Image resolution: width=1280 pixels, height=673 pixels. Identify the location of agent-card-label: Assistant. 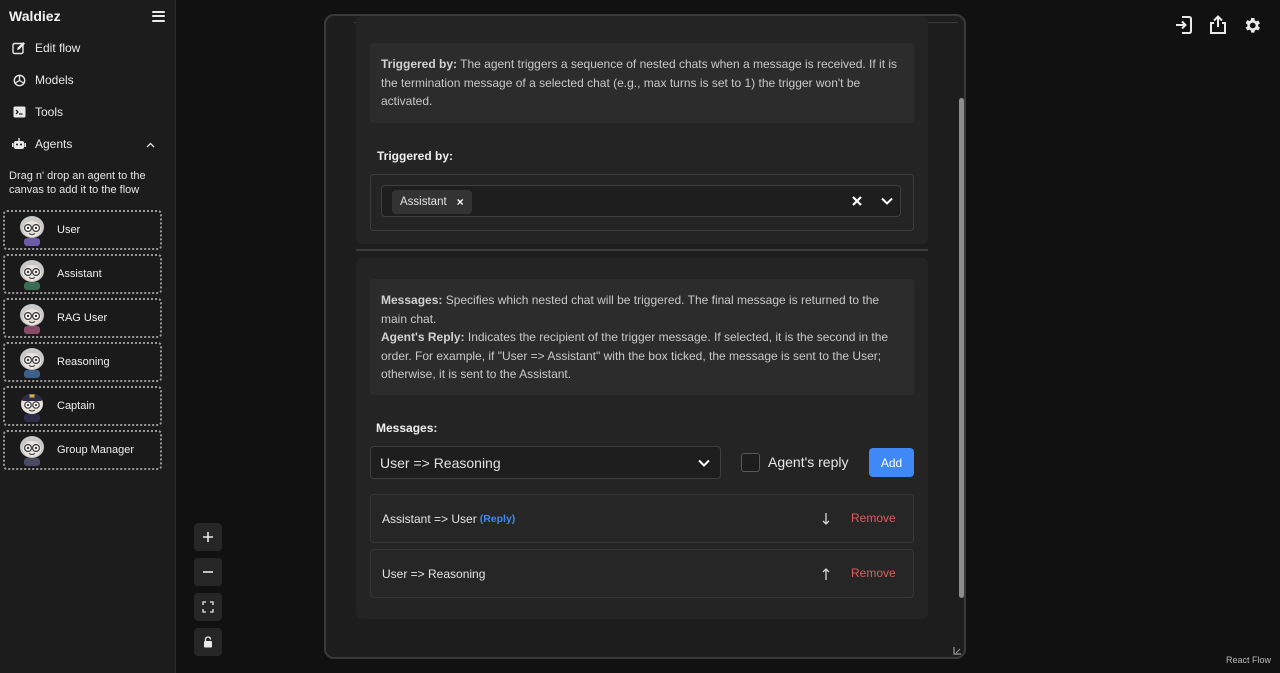
(79, 274).